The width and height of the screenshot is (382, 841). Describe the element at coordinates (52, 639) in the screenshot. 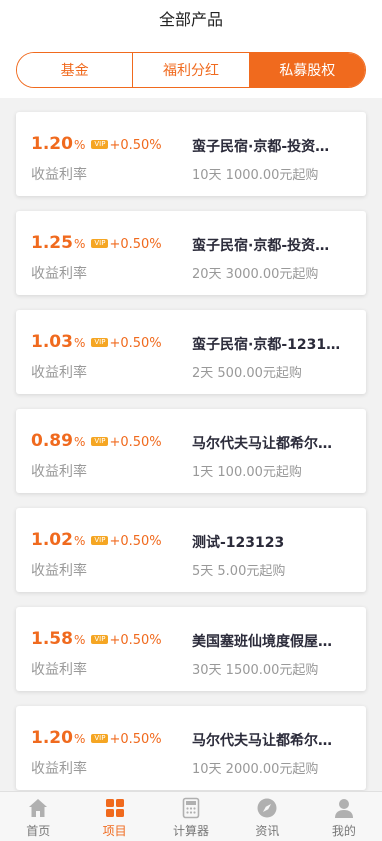

I see `rate-value: 1.58` at that location.